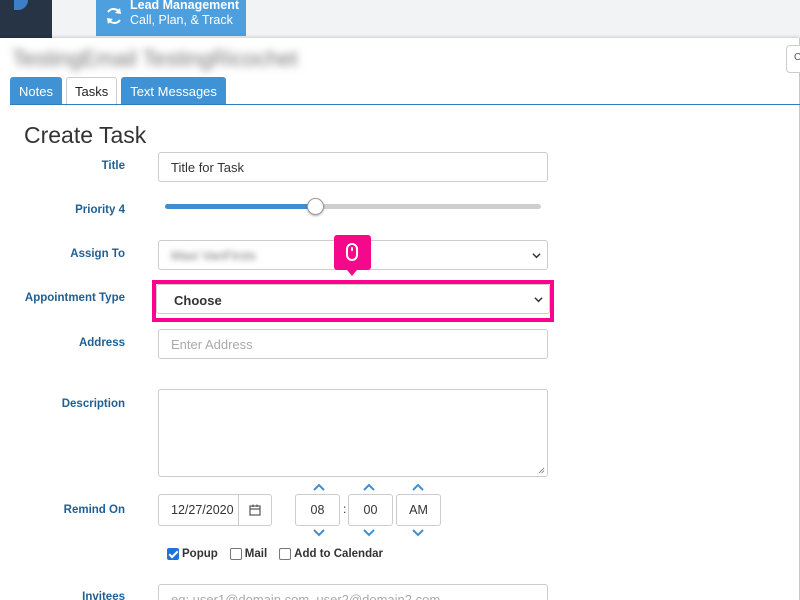 The height and width of the screenshot is (600, 800). I want to click on hour-input: 08, so click(317, 510).